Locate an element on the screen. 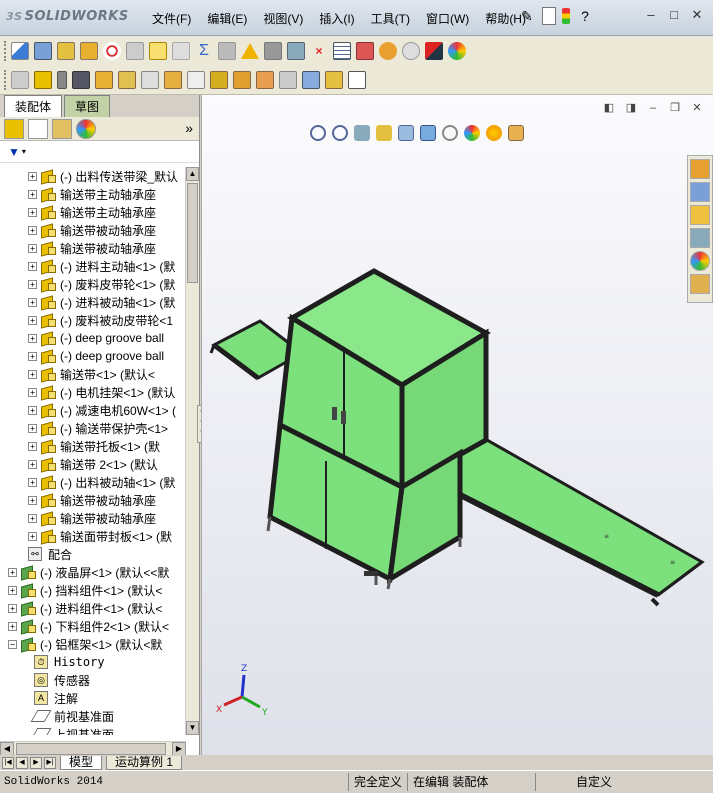  display-manager-icon is located at coordinates (86, 128).